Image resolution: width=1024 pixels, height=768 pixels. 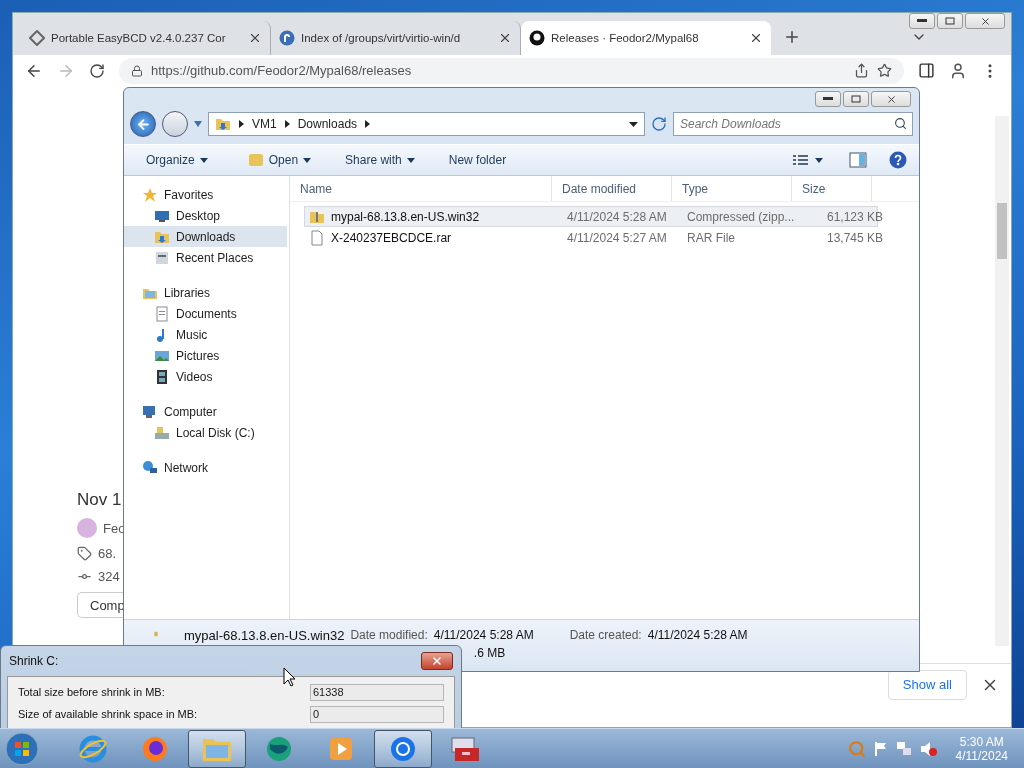 What do you see at coordinates (143, 124) in the screenshot?
I see `back-button` at bounding box center [143, 124].